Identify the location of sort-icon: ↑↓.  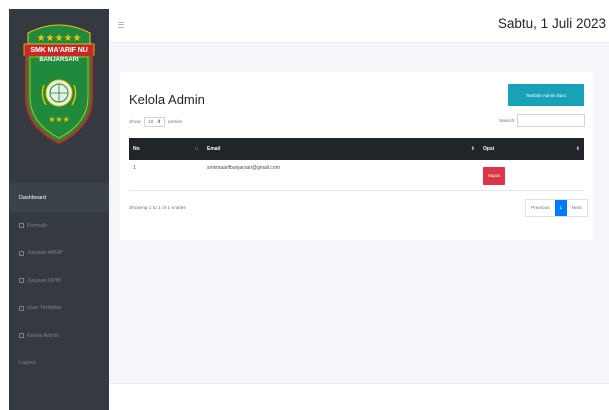
(196, 149).